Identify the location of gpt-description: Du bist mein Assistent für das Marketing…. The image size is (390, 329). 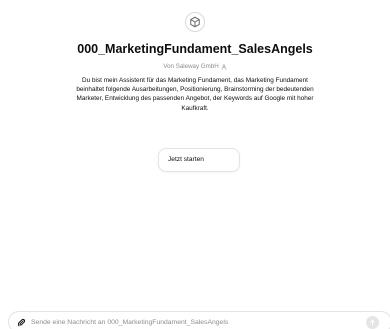
(195, 94).